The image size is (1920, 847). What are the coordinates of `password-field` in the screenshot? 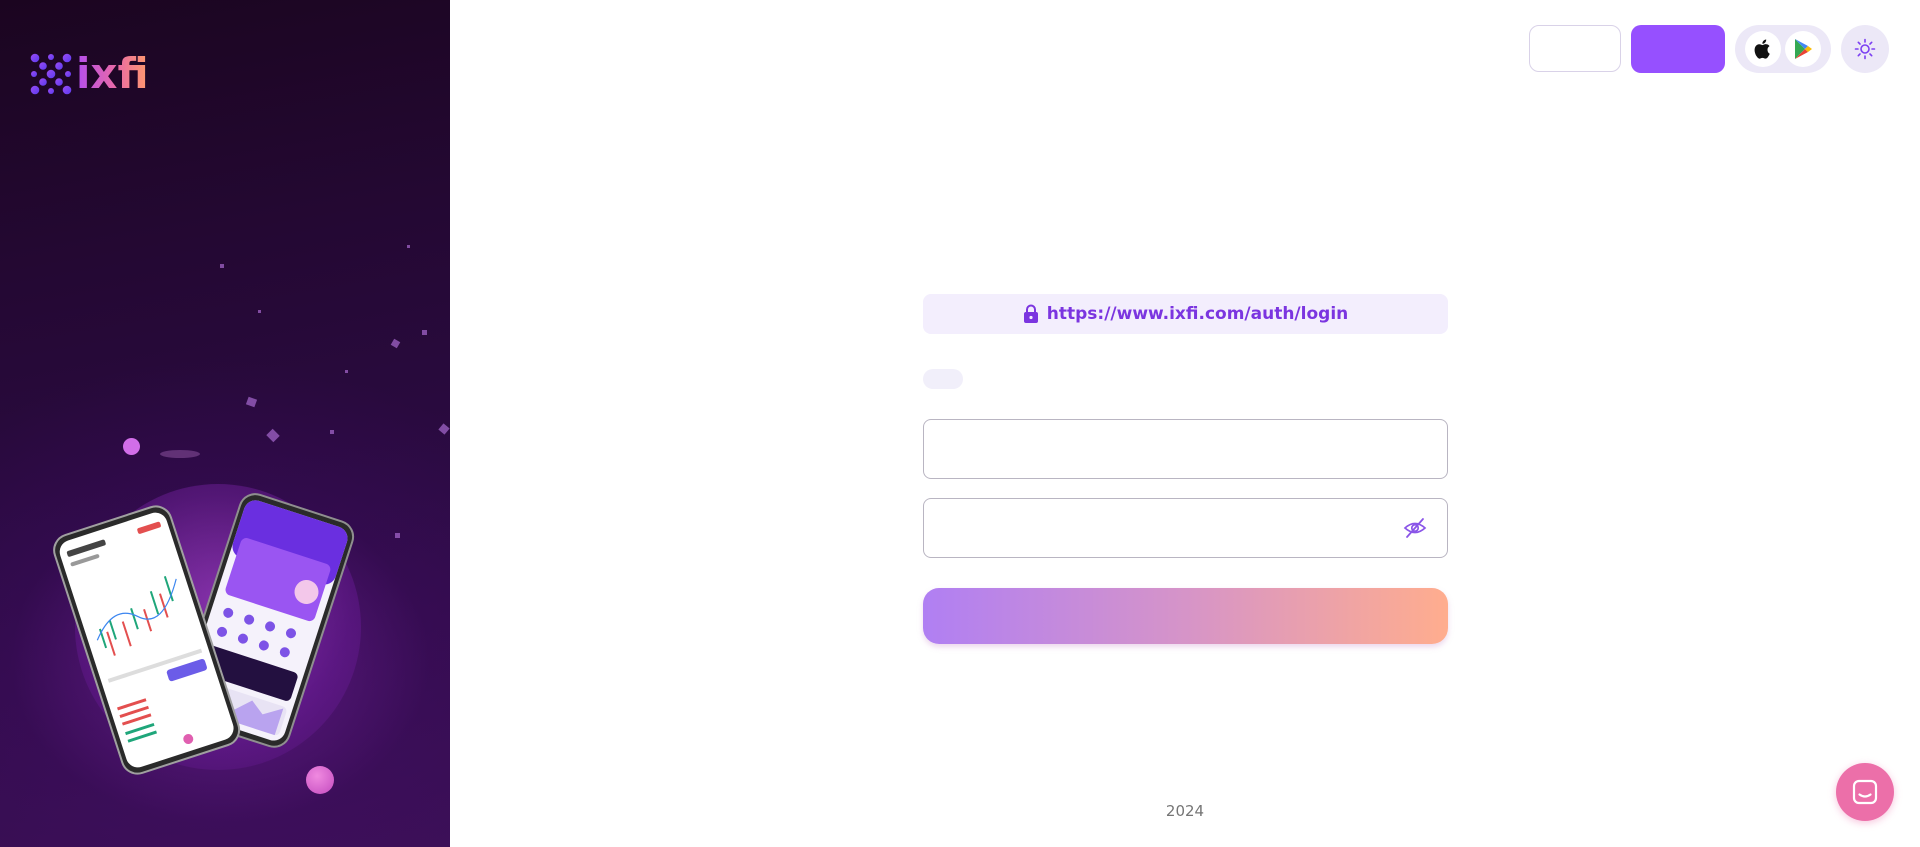 It's located at (1185, 528).